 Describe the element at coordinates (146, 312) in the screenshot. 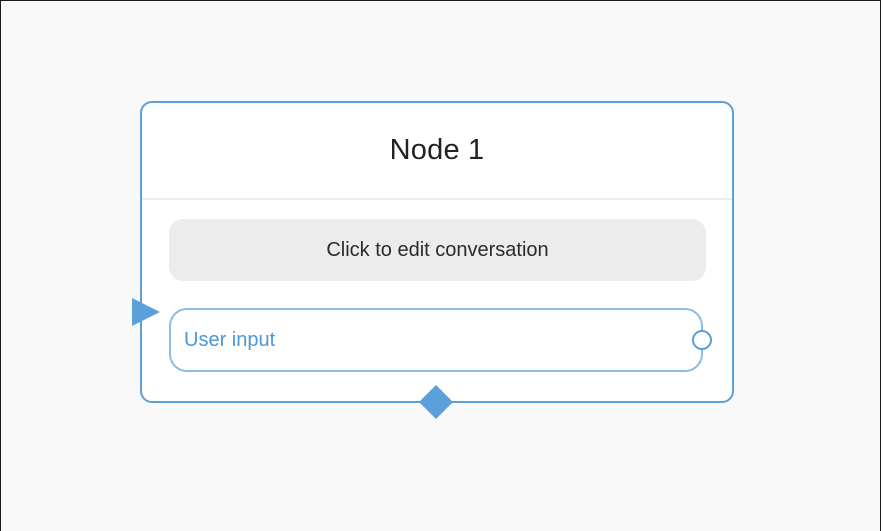

I see `input-port-triangle-icon` at that location.